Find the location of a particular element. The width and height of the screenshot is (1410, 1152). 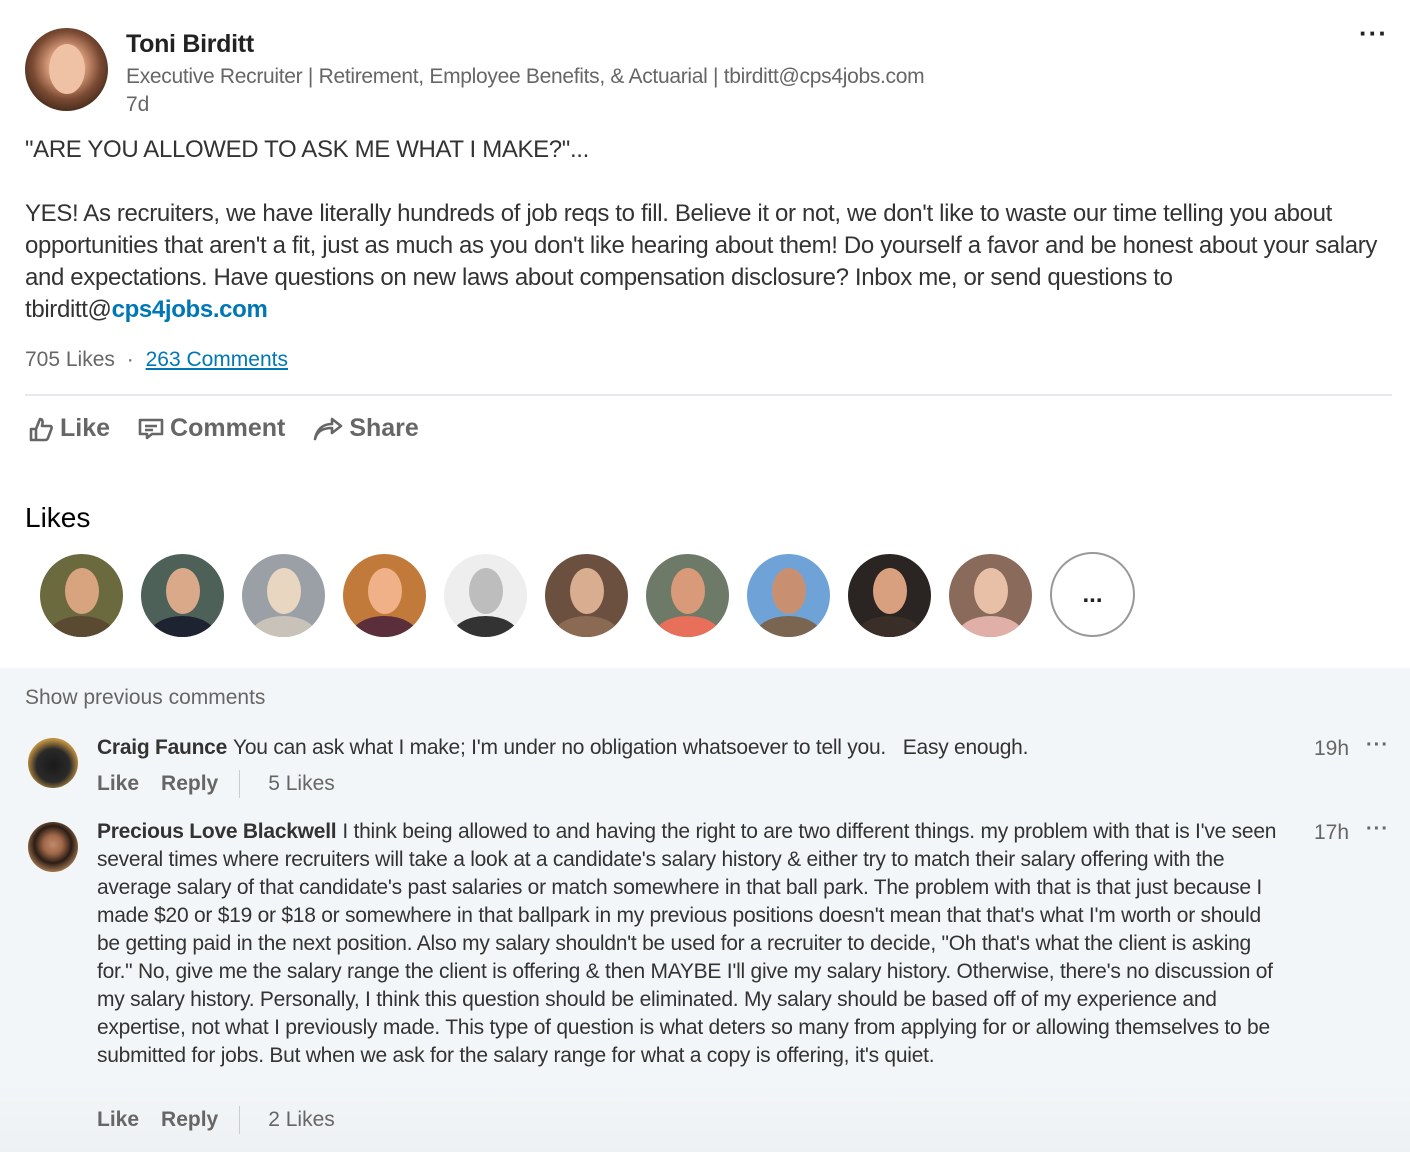

comment-label: Comment is located at coordinates (228, 428).